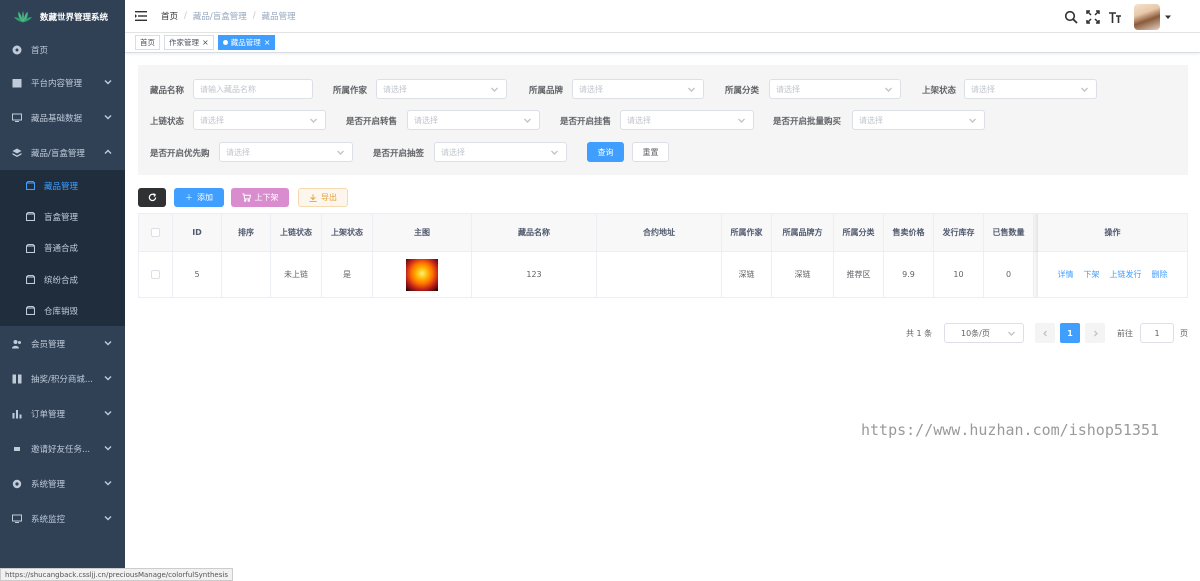 Image resolution: width=1200 pixels, height=581 pixels. Describe the element at coordinates (984, 333) in the screenshot. I see `page-size-select: 10条/页` at that location.